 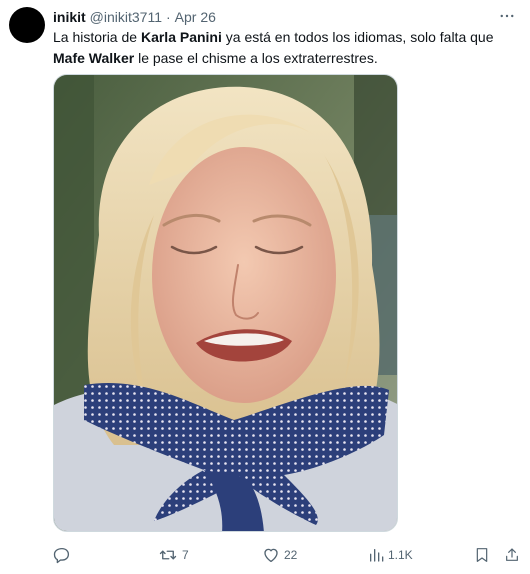 I want to click on tweet-header: inikit @inikit3711 · Apr 26, so click(x=134, y=17).